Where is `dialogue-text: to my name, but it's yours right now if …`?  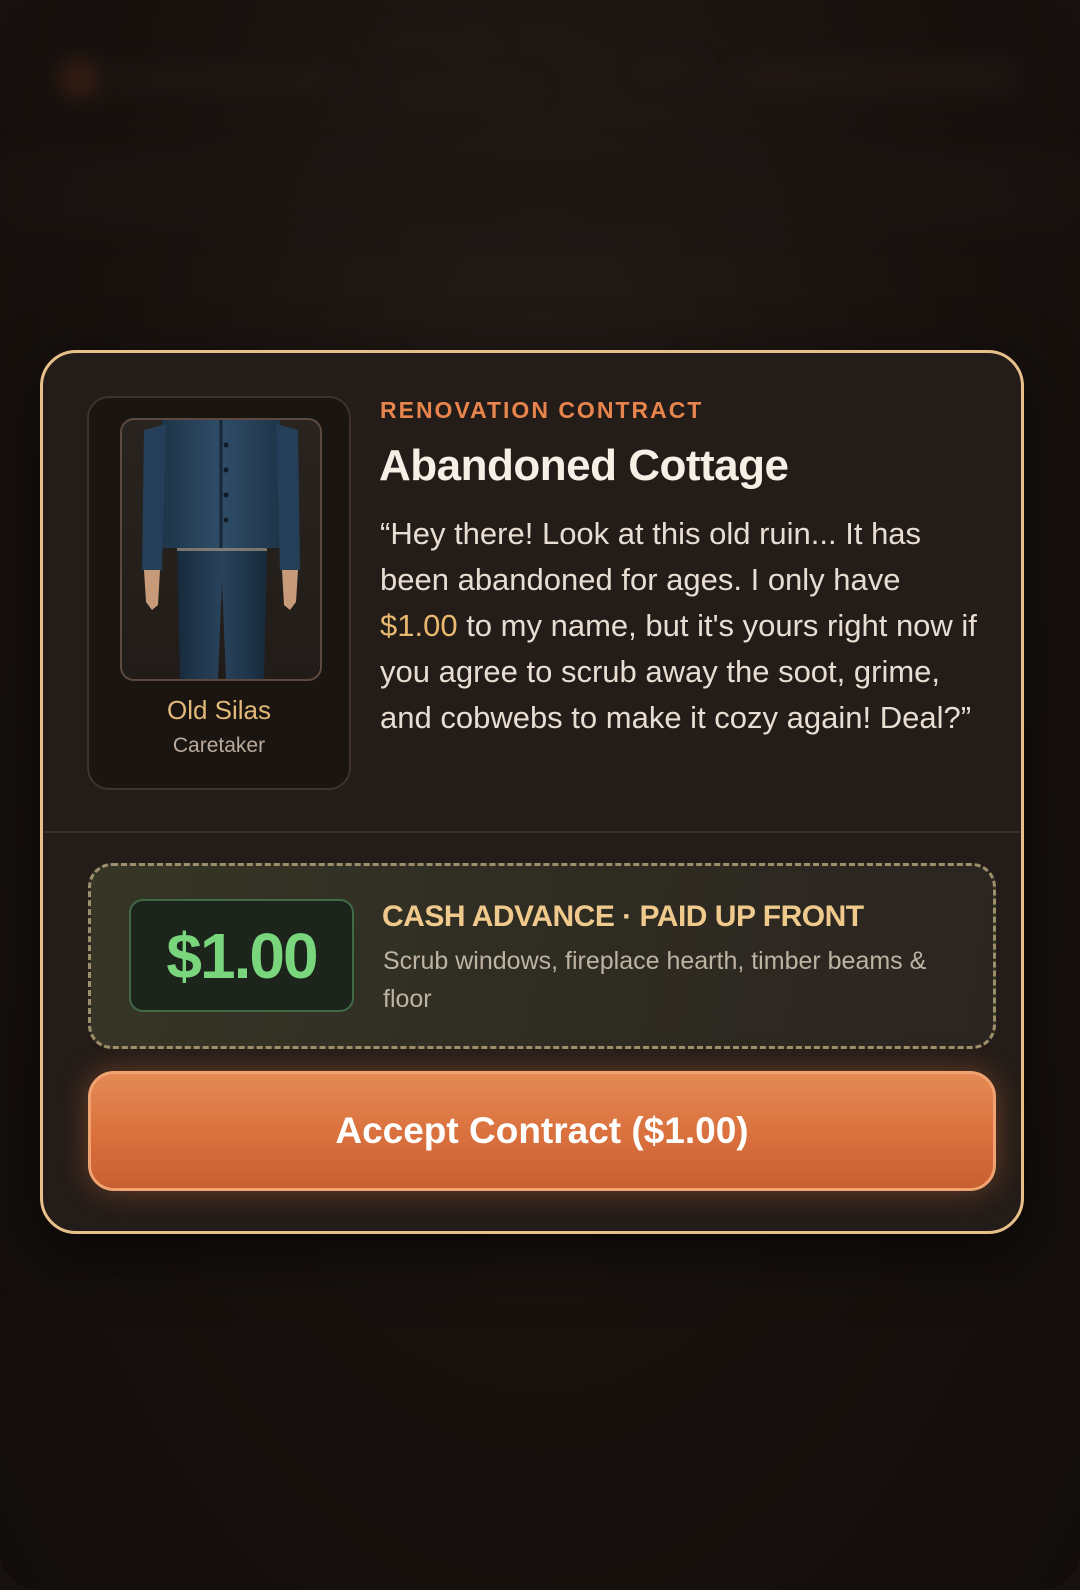
dialogue-text: to my name, but it's yours right now if … is located at coordinates (678, 671).